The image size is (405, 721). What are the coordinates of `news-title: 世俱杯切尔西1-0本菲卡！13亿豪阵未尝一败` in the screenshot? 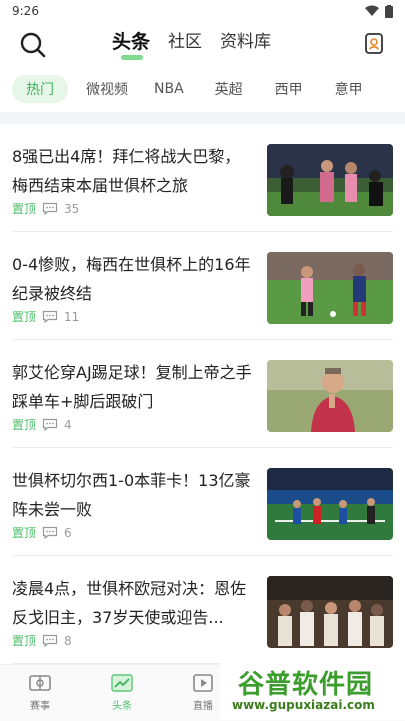 It's located at (132, 495).